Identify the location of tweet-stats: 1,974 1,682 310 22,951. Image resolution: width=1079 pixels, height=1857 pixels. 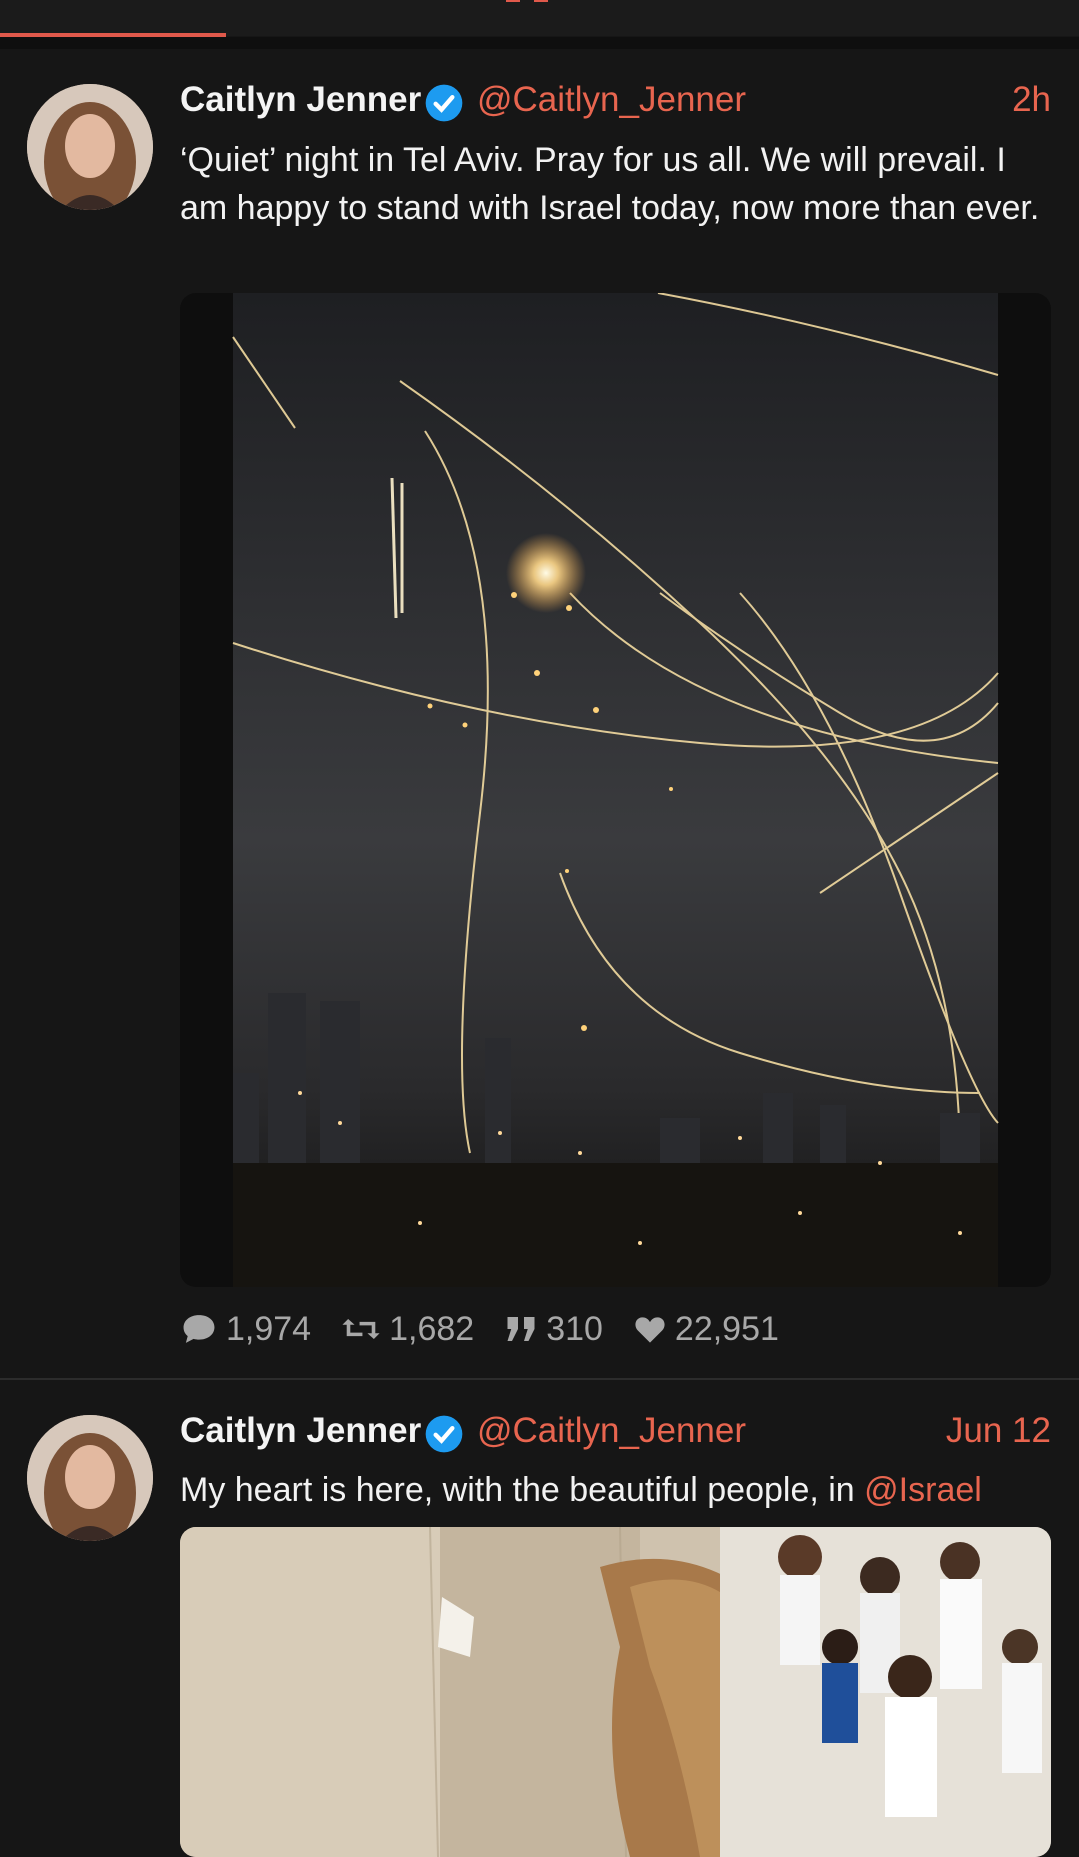
(494, 1329).